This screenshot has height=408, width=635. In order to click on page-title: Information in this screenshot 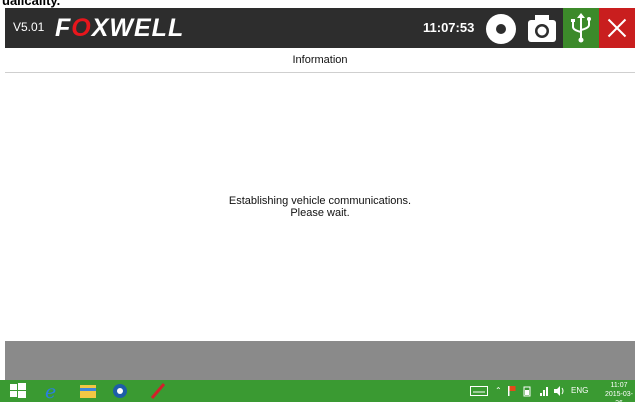, I will do `click(320, 60)`.